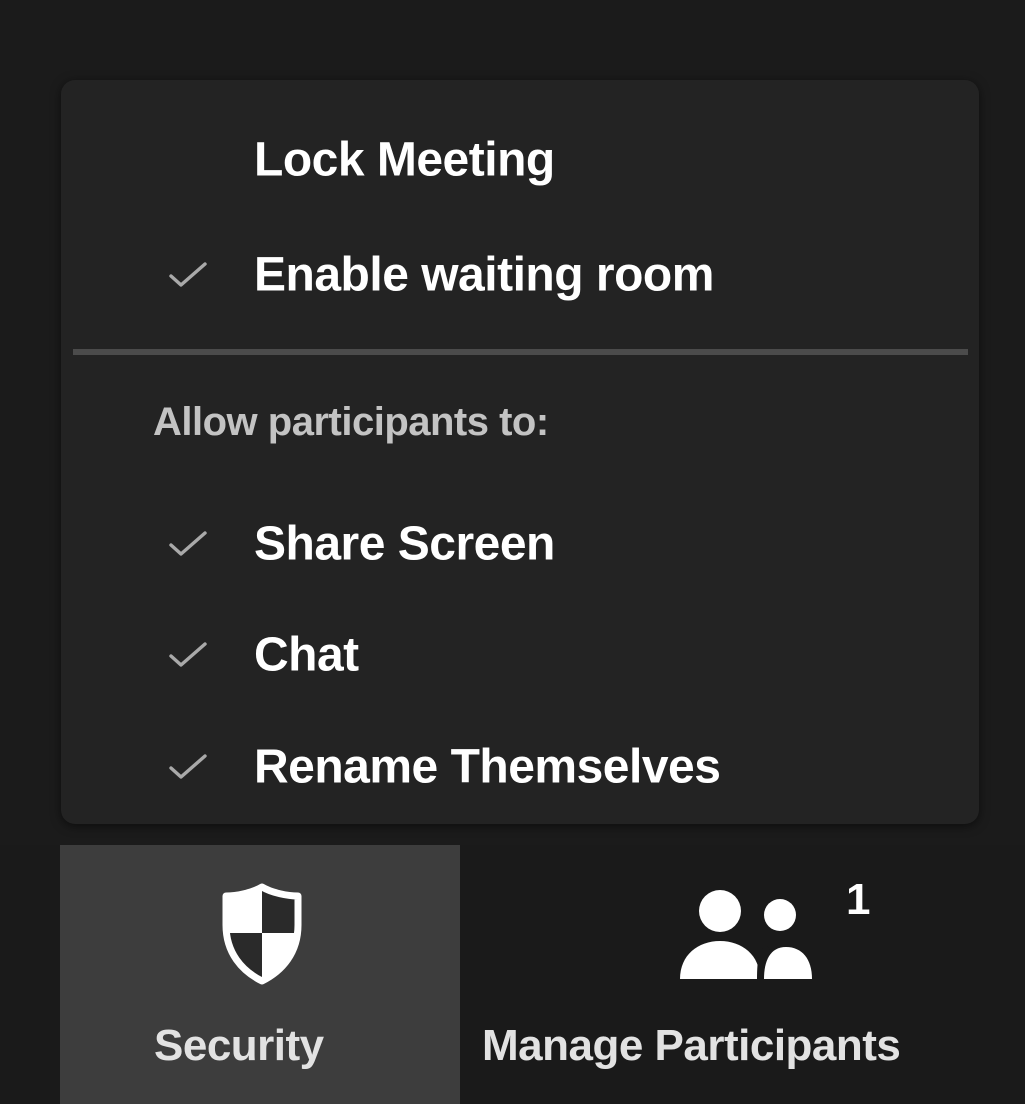 The height and width of the screenshot is (1104, 1025). What do you see at coordinates (487, 767) in the screenshot?
I see `menu-item-label: Rename Themselves` at bounding box center [487, 767].